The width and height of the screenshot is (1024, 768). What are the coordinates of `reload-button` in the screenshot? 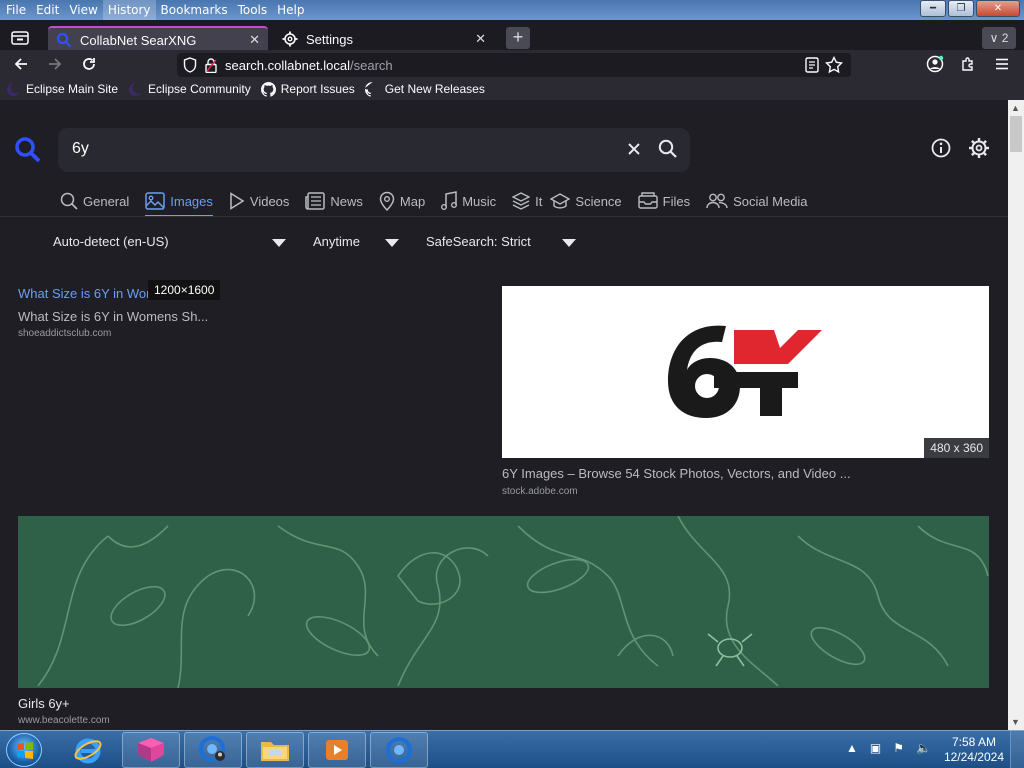 It's located at (89, 64).